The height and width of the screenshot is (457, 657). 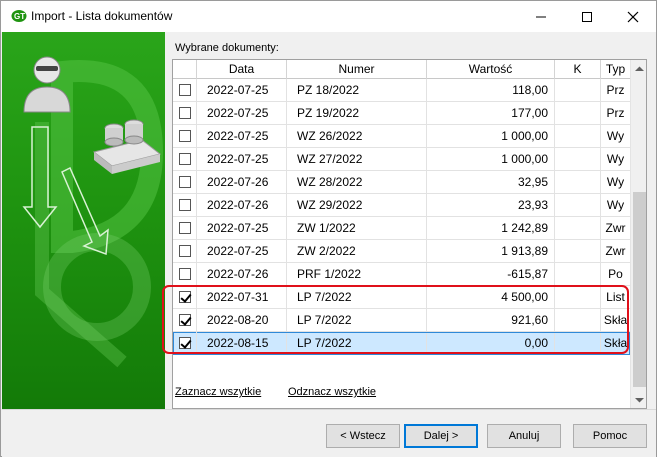 What do you see at coordinates (332, 392) in the screenshot?
I see `deselect-all-link: Odznacz wszytkie` at bounding box center [332, 392].